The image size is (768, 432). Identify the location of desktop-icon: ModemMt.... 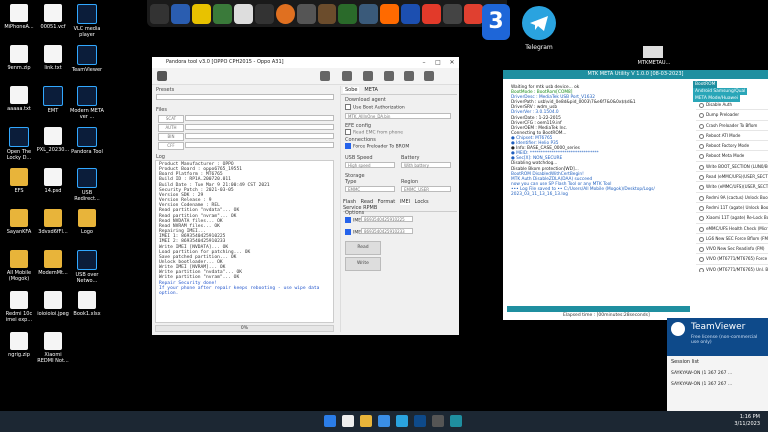
(53, 263).